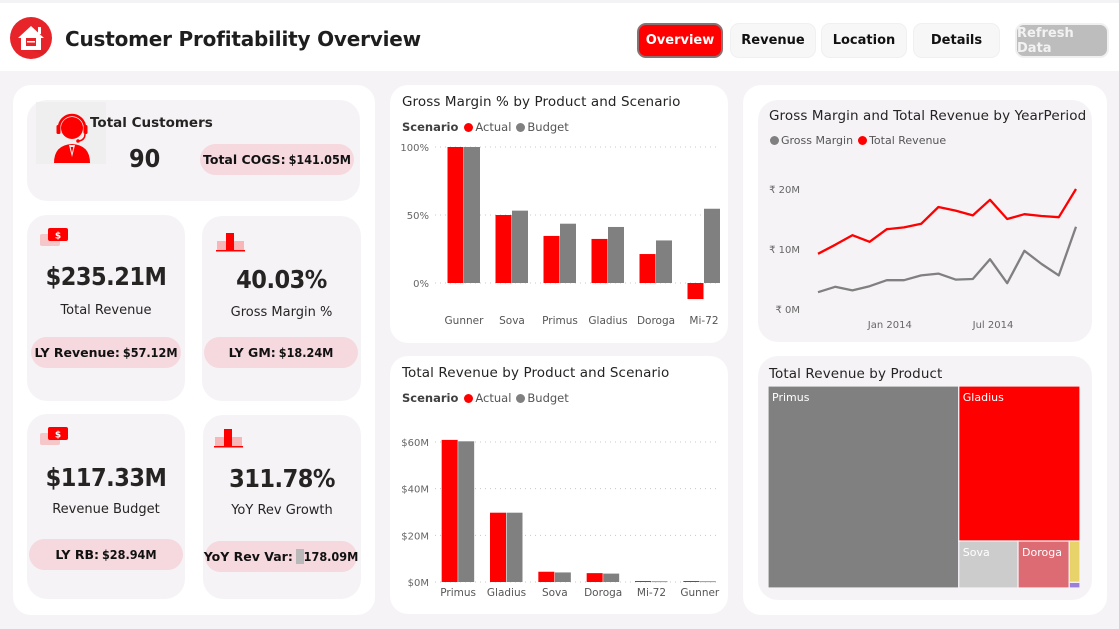 The height and width of the screenshot is (629, 1119). What do you see at coordinates (1019, 463) in the screenshot?
I see `treemap-tile-gladius` at bounding box center [1019, 463].